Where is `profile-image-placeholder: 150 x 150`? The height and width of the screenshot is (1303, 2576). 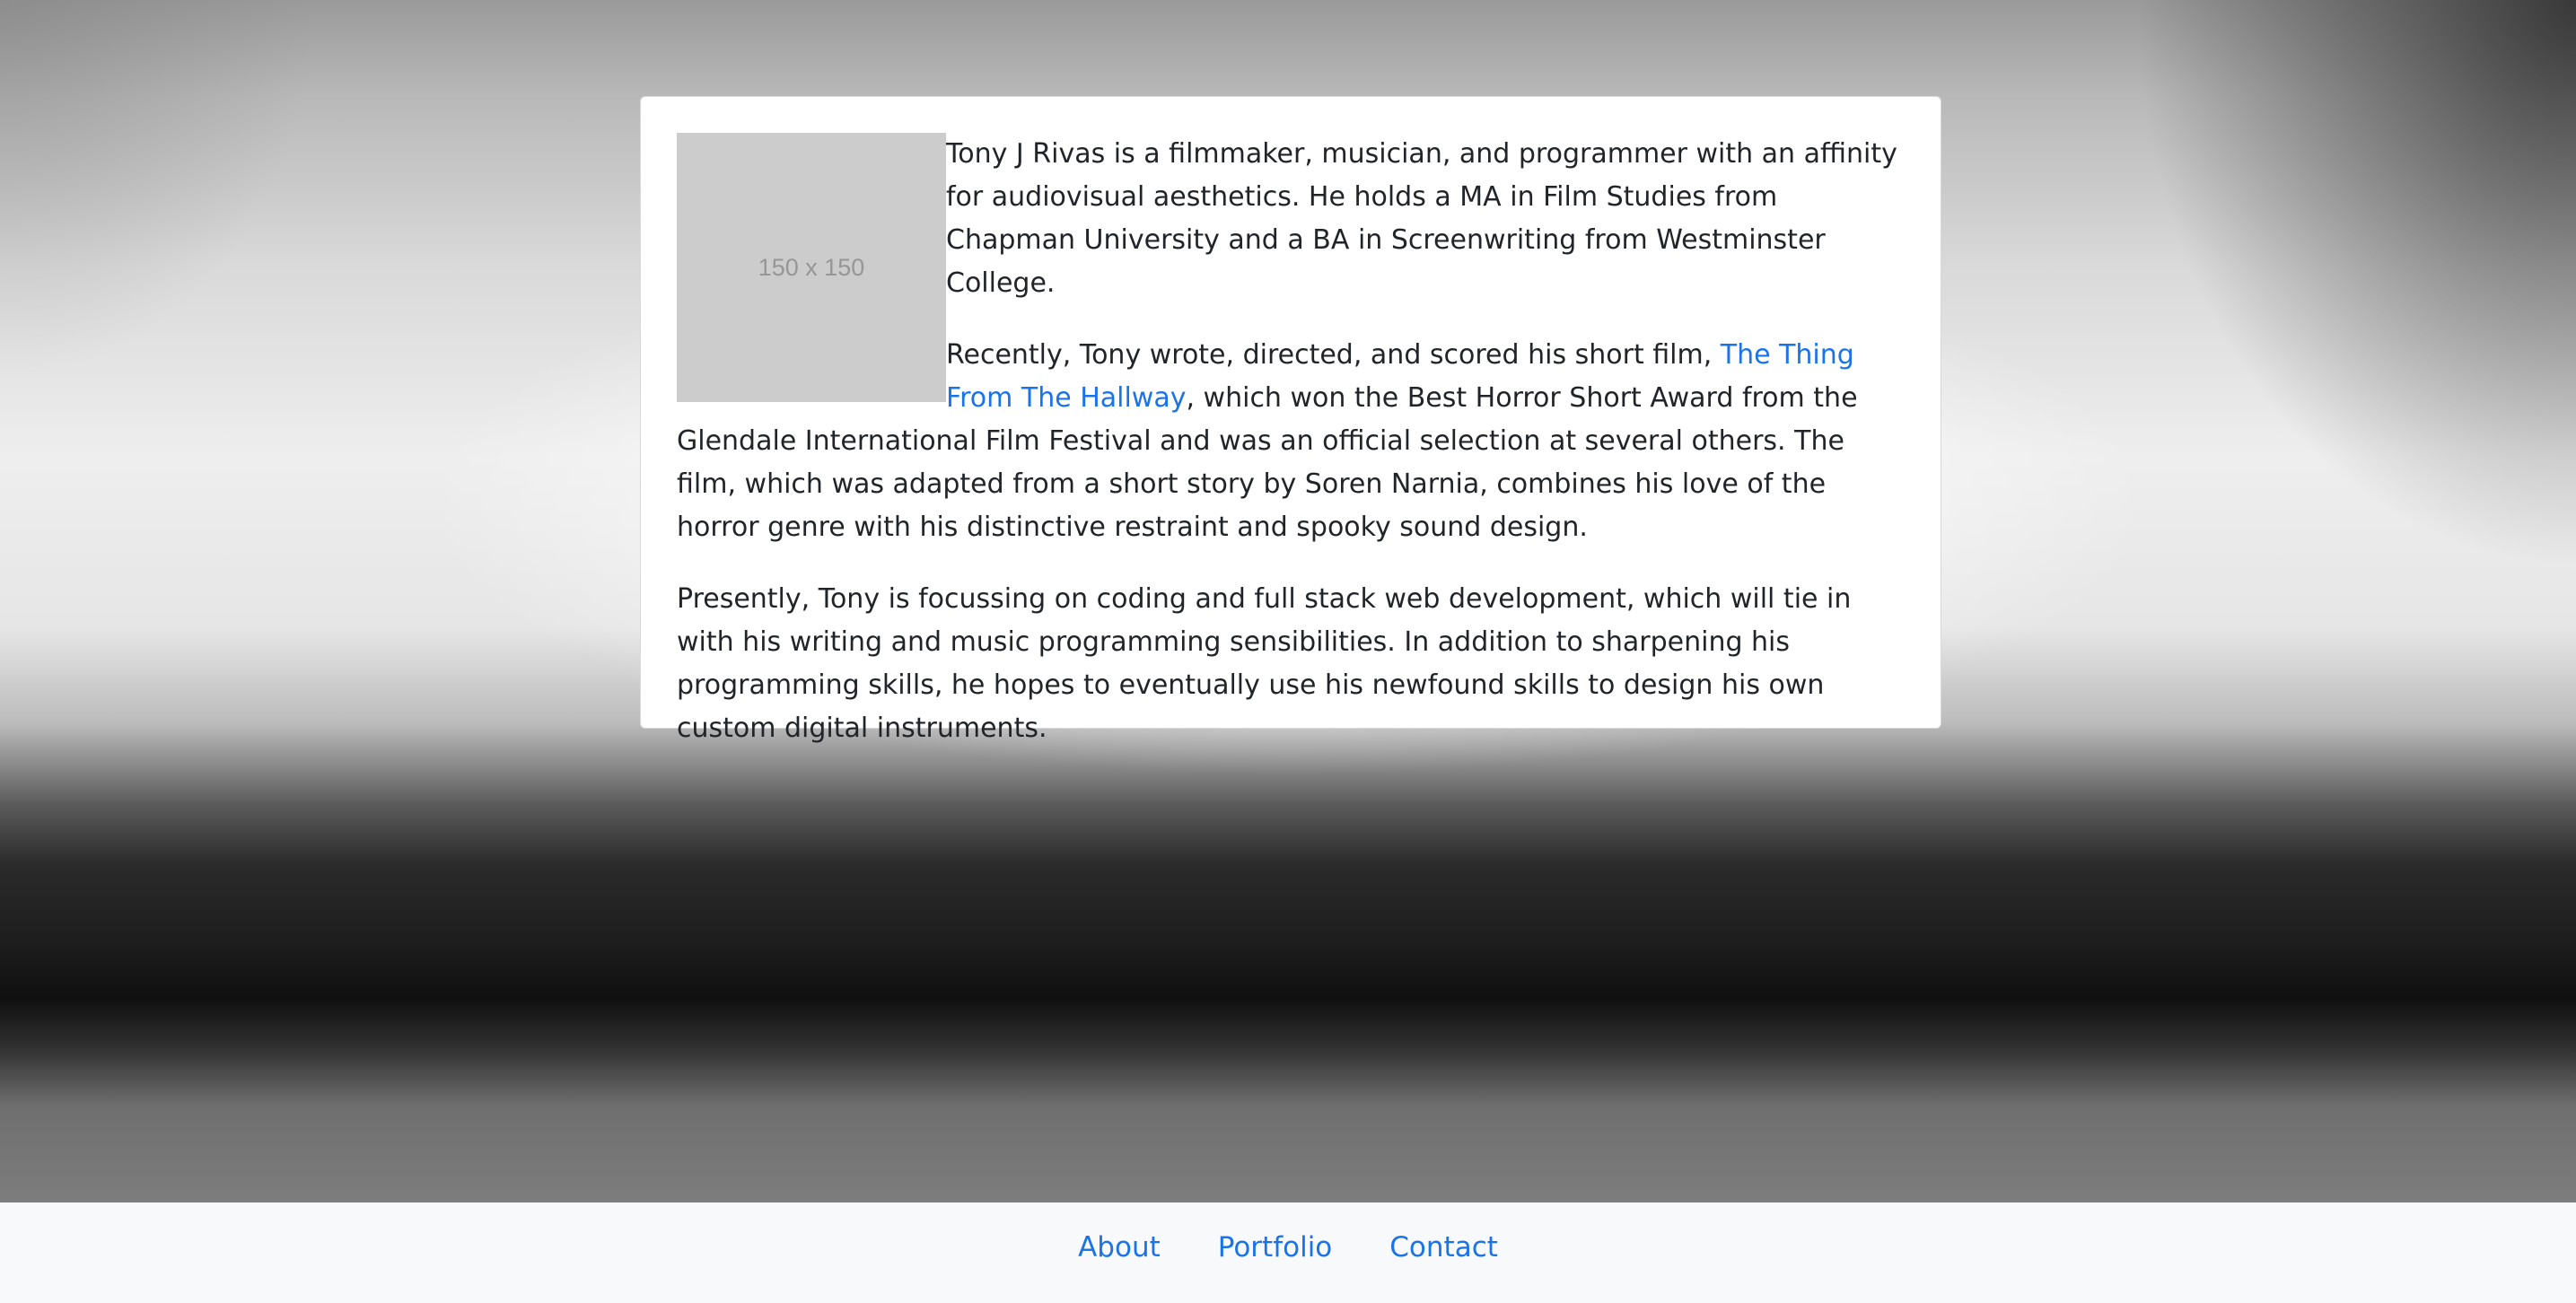
profile-image-placeholder: 150 x 150 is located at coordinates (811, 267).